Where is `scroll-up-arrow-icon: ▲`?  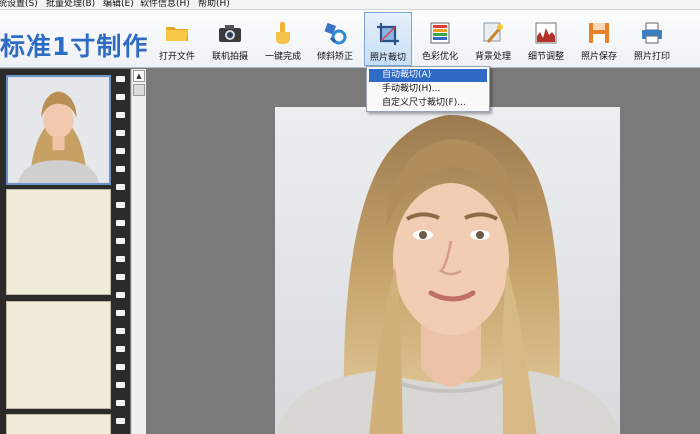 scroll-up-arrow-icon: ▲ is located at coordinates (139, 76).